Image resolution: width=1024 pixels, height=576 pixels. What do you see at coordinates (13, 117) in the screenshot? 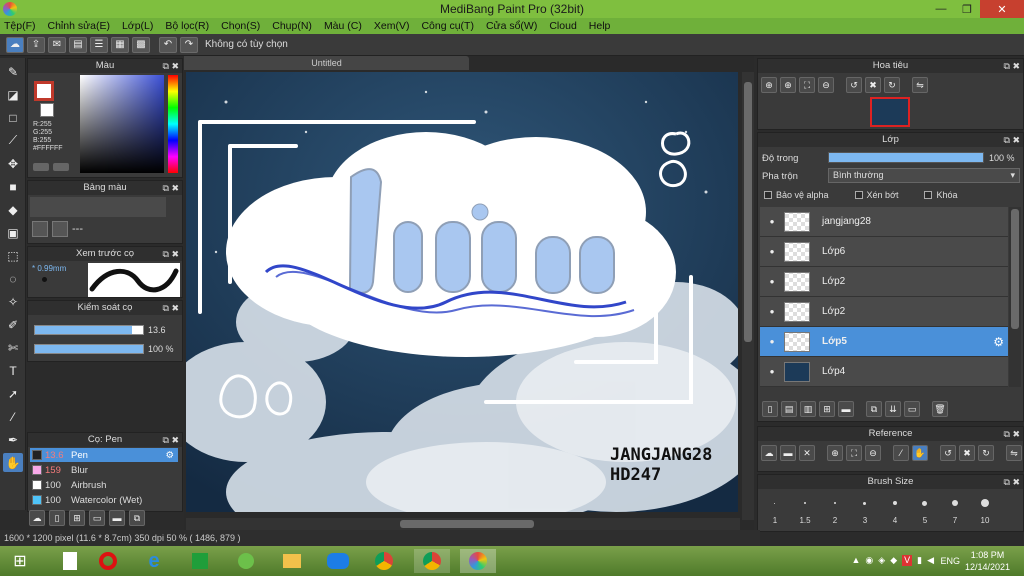
I see `rectangle-tool-icon: □` at bounding box center [13, 117].